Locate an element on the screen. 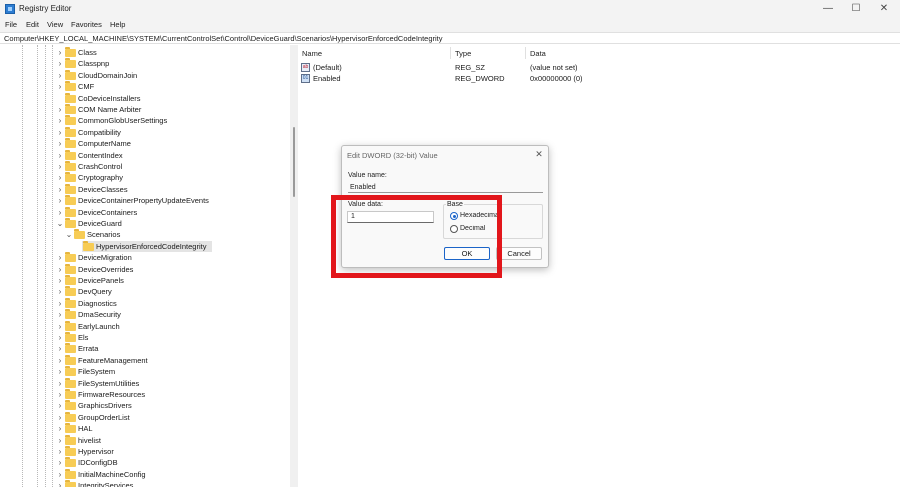 The height and width of the screenshot is (487, 900). tree-item: › COM Name Arbiter is located at coordinates (145, 109).